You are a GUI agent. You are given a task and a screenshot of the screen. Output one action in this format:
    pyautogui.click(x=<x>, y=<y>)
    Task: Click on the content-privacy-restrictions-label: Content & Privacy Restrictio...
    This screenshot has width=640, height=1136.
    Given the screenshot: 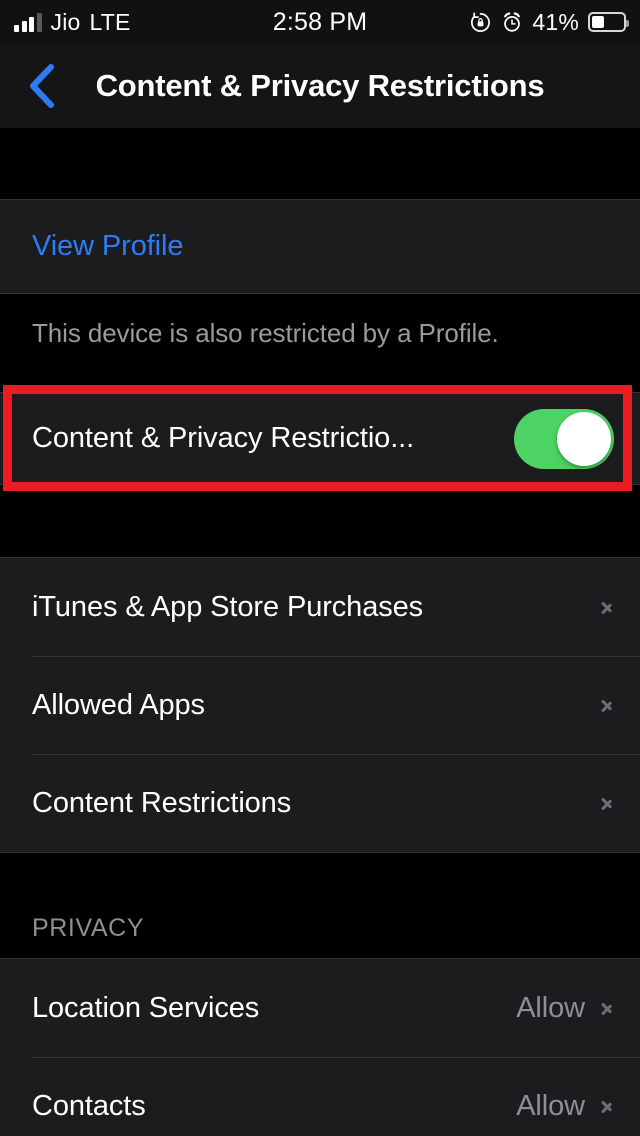 What is the action you would take?
    pyautogui.click(x=223, y=438)
    